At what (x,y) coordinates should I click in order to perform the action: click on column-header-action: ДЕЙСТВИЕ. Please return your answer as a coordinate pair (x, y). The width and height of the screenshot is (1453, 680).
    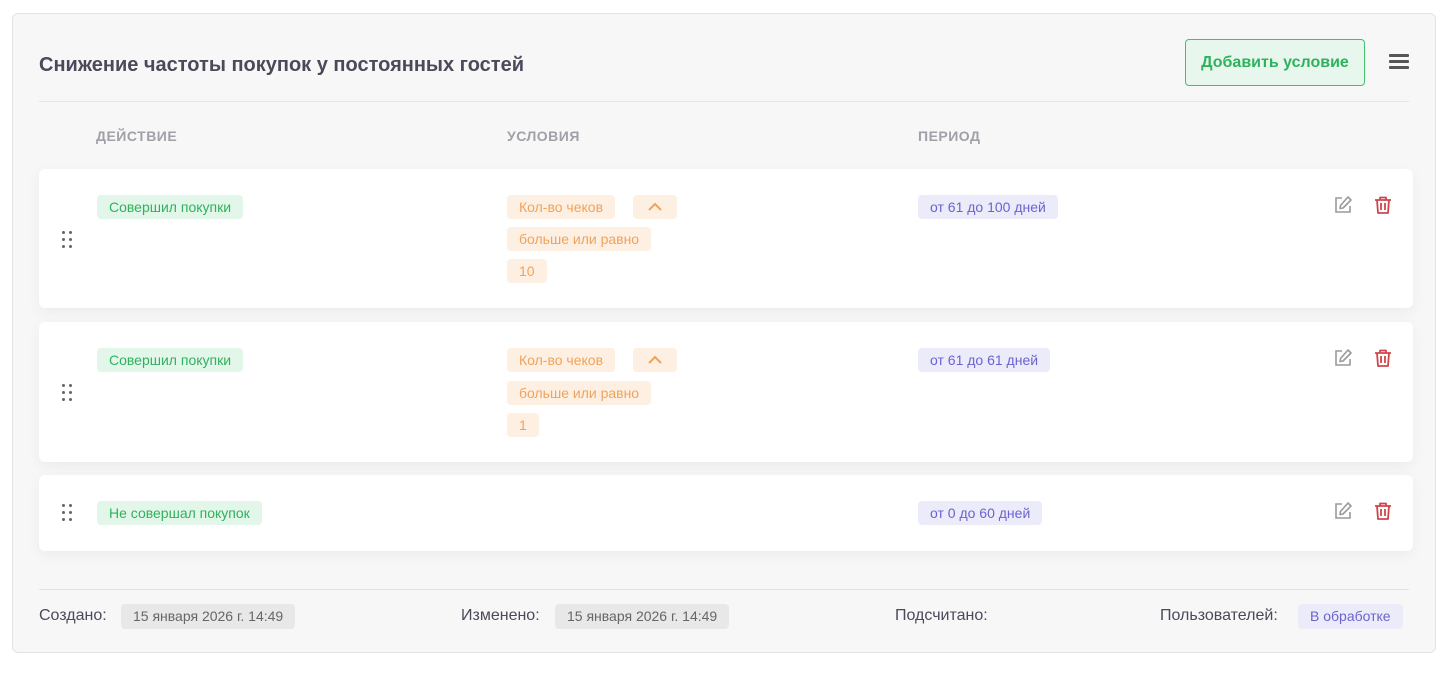
    Looking at the image, I should click on (137, 136).